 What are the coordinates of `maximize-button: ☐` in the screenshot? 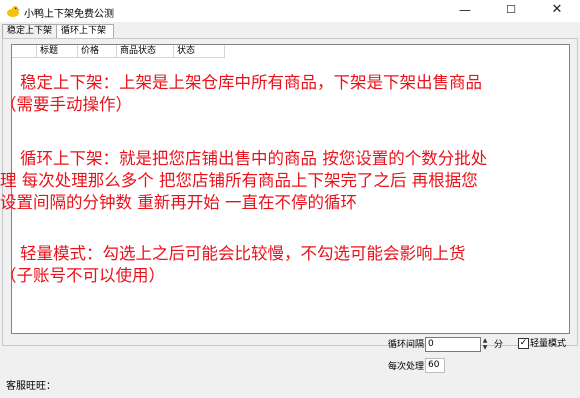 It's located at (511, 11).